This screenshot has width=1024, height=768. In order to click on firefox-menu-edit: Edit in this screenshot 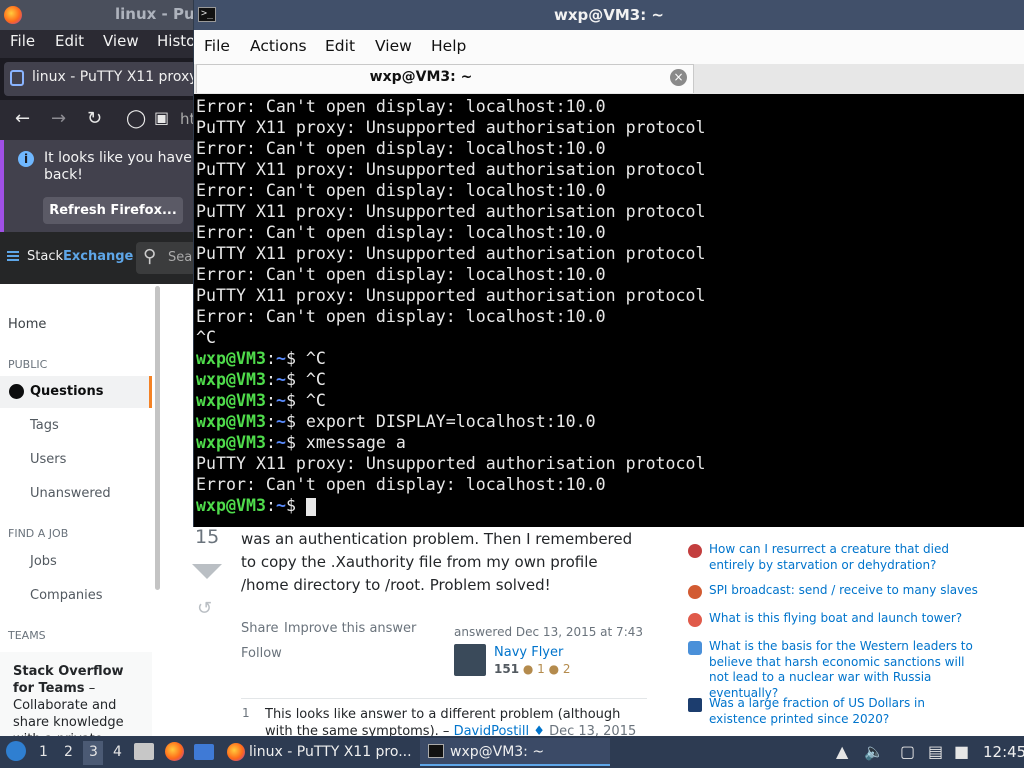, I will do `click(69, 41)`.